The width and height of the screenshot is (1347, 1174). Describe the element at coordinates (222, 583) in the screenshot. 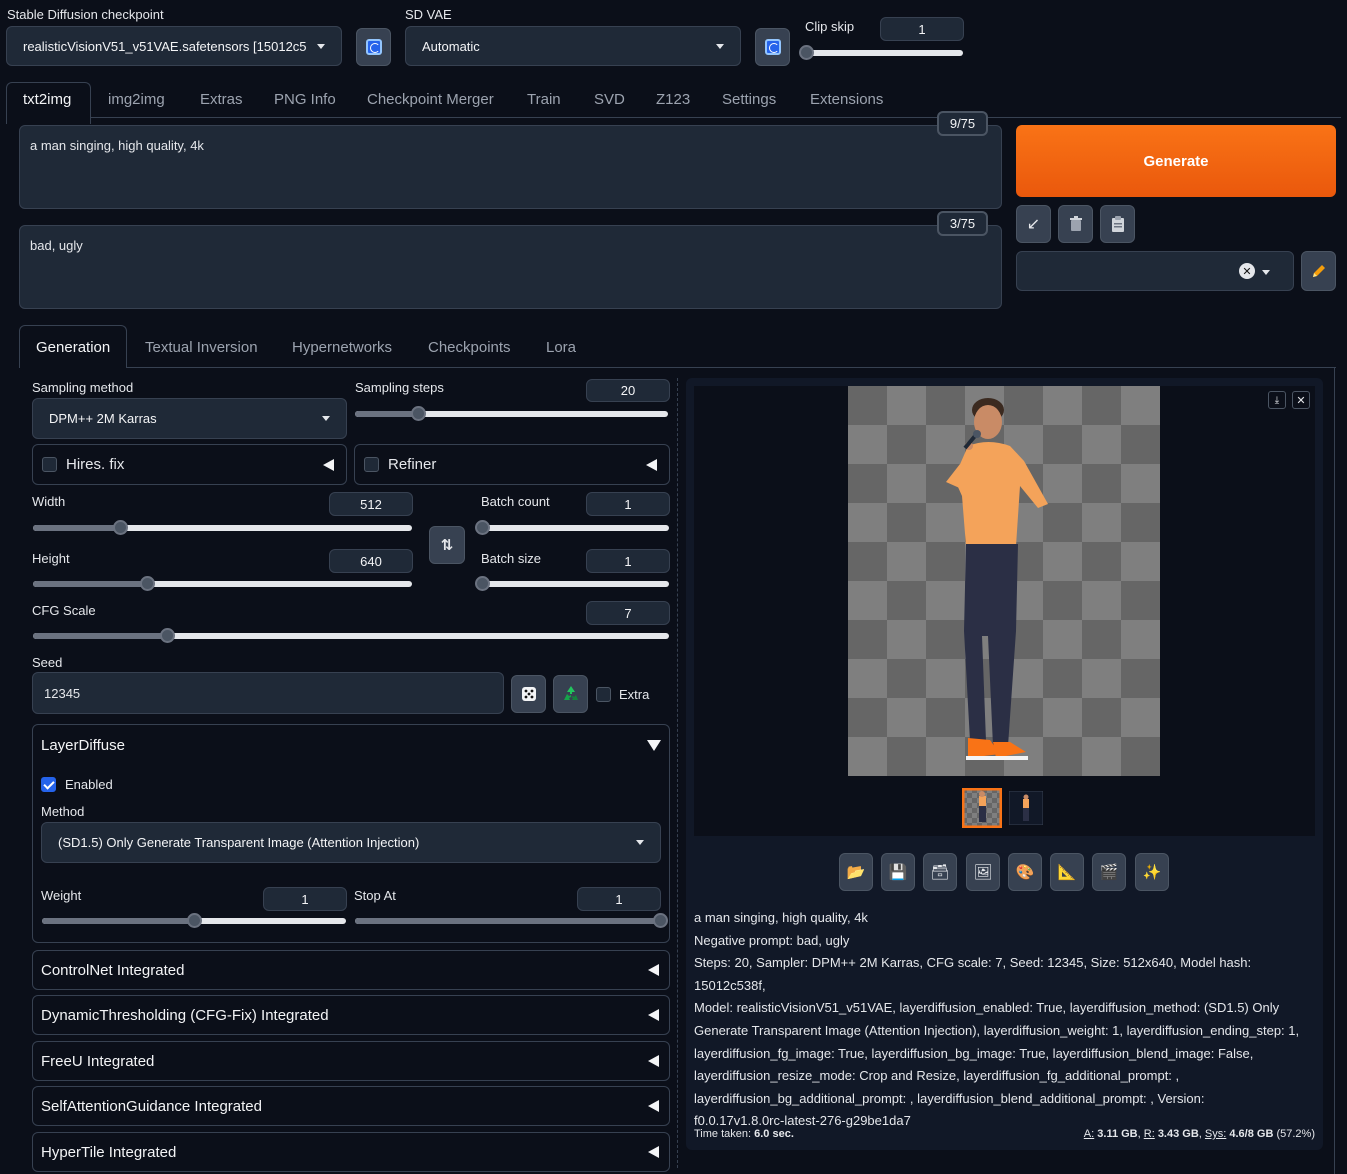

I see `height-slider` at that location.